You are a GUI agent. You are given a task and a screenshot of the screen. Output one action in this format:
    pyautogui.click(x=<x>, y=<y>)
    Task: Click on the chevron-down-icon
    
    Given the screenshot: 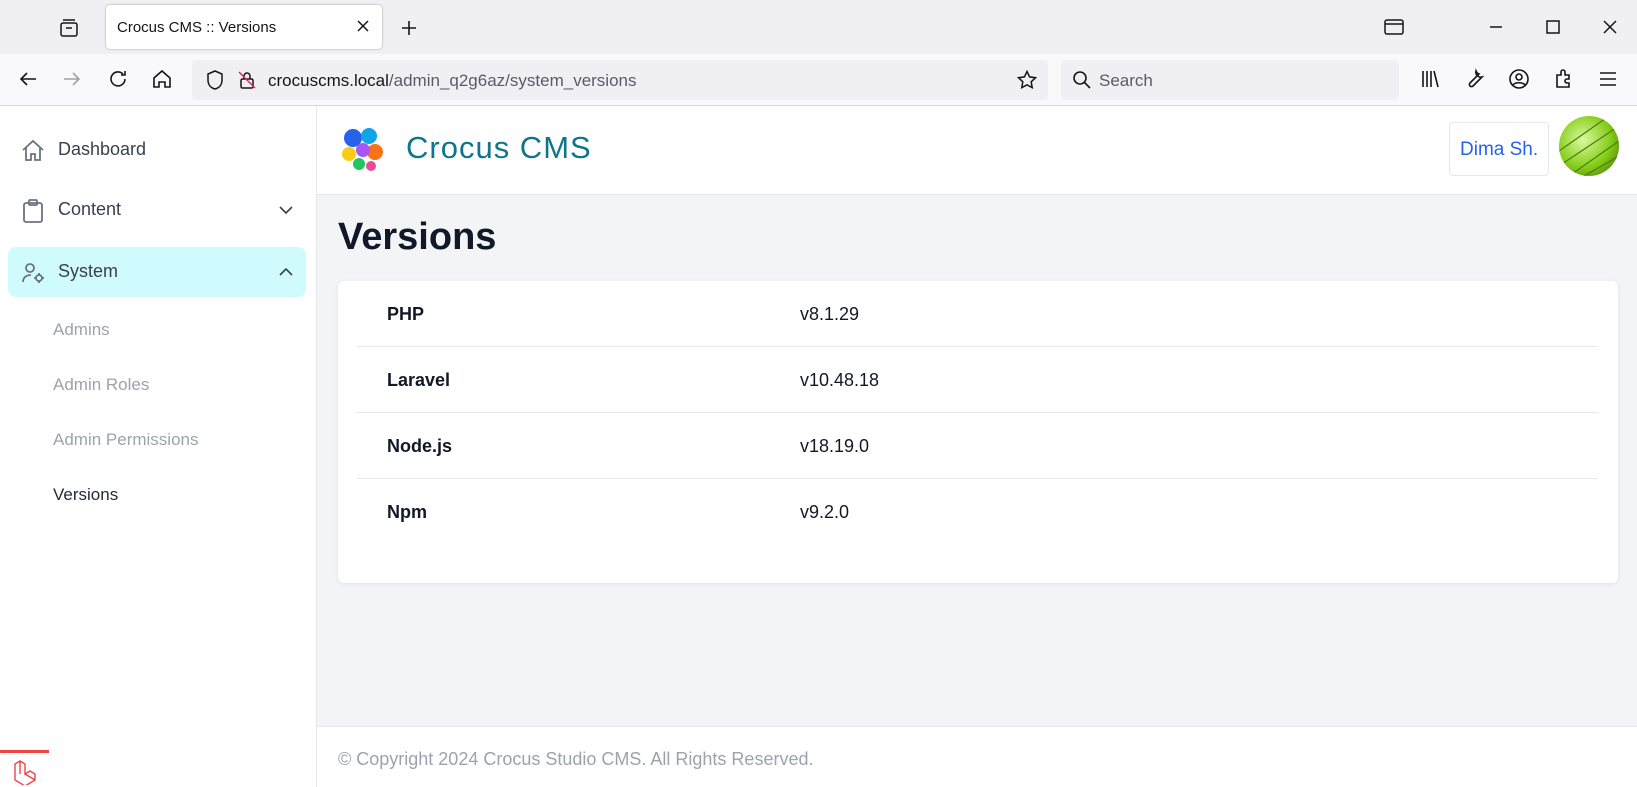 What is the action you would take?
    pyautogui.click(x=286, y=210)
    